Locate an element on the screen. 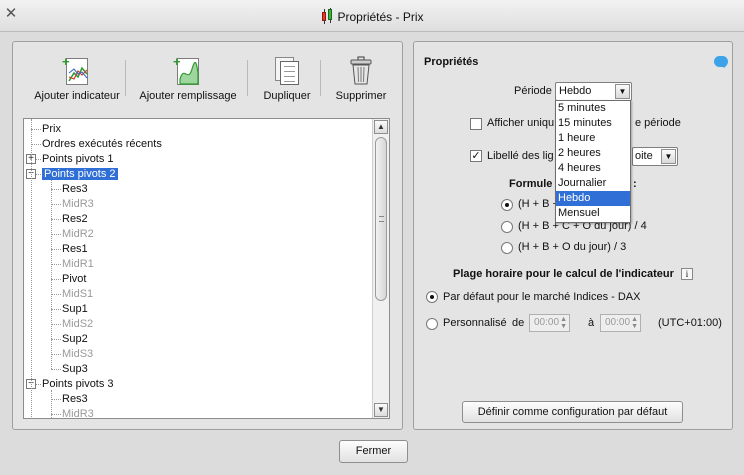  scroll-up-icon: ▲ is located at coordinates (381, 127).